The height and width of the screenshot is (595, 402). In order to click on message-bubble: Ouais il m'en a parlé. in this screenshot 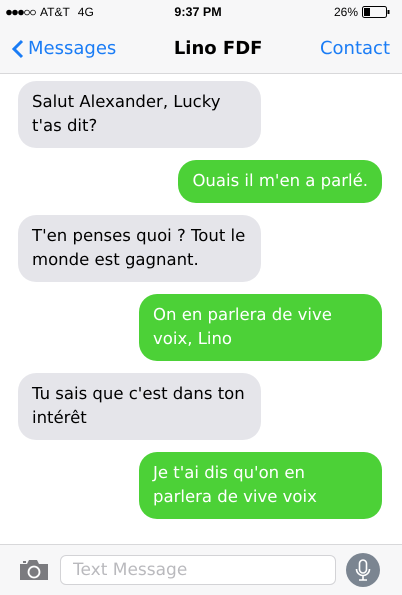, I will do `click(280, 181)`.